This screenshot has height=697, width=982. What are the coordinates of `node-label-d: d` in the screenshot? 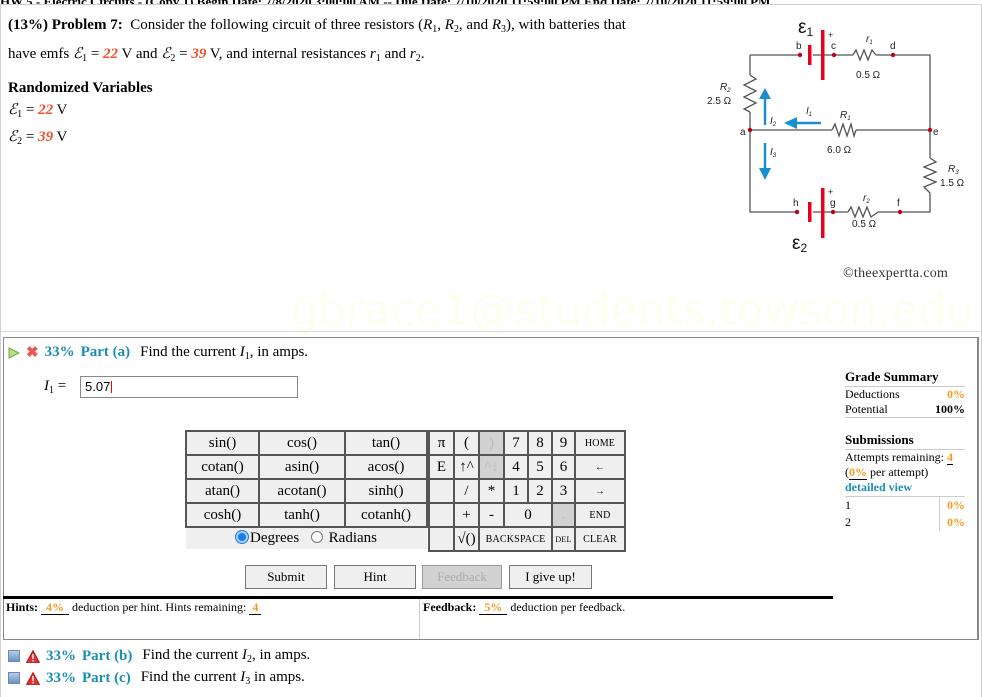 It's located at (893, 46).